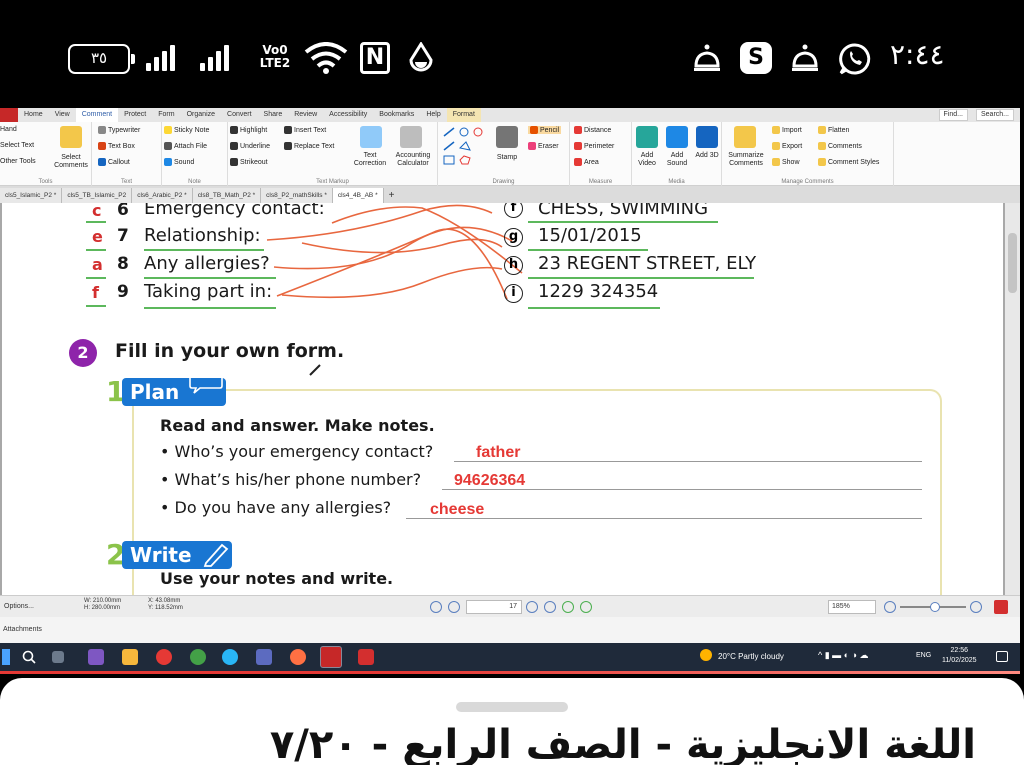 This screenshot has height=765, width=1024. Describe the element at coordinates (130, 657) in the screenshot. I see `file-explorer-icon` at that location.